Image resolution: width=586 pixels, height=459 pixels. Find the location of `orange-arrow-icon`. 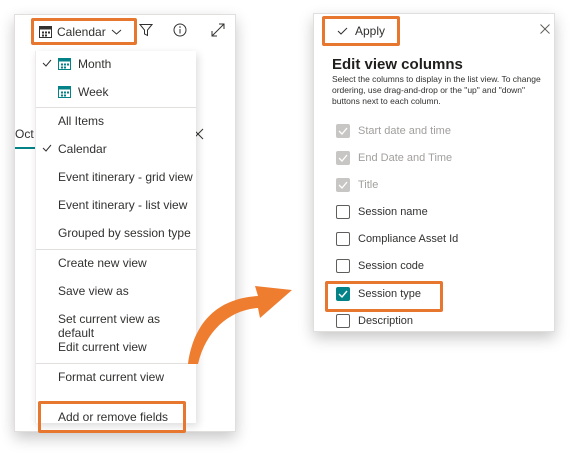

orange-arrow-icon is located at coordinates (240, 325).